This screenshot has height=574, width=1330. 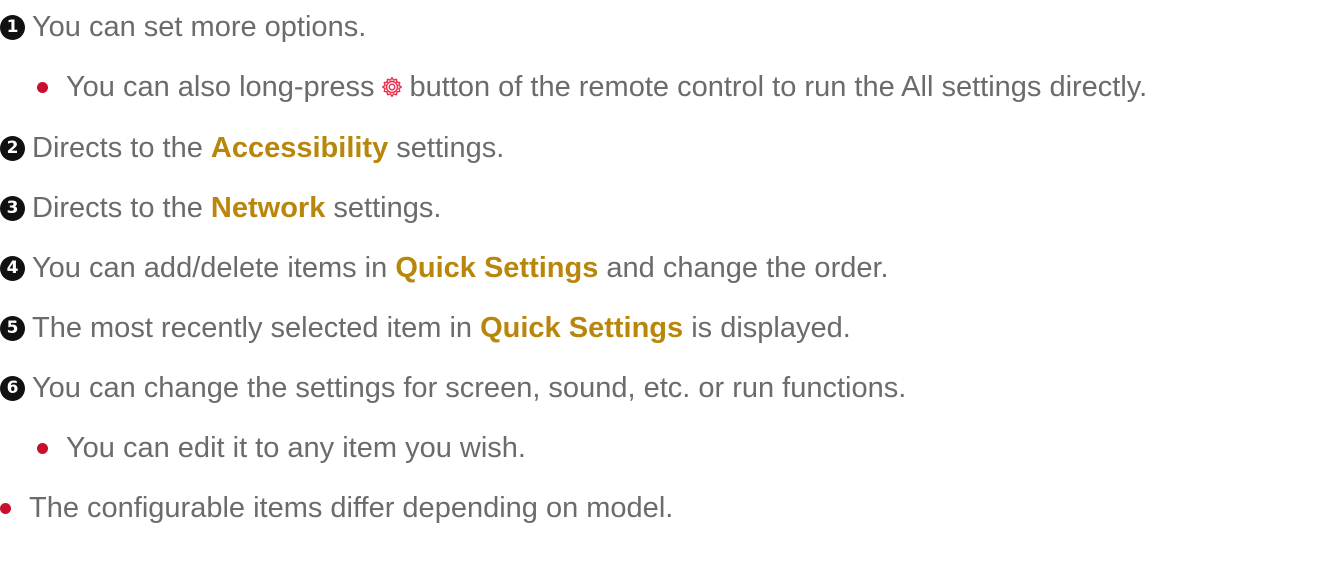 I want to click on item-3-text-after: settings., so click(x=387, y=208).